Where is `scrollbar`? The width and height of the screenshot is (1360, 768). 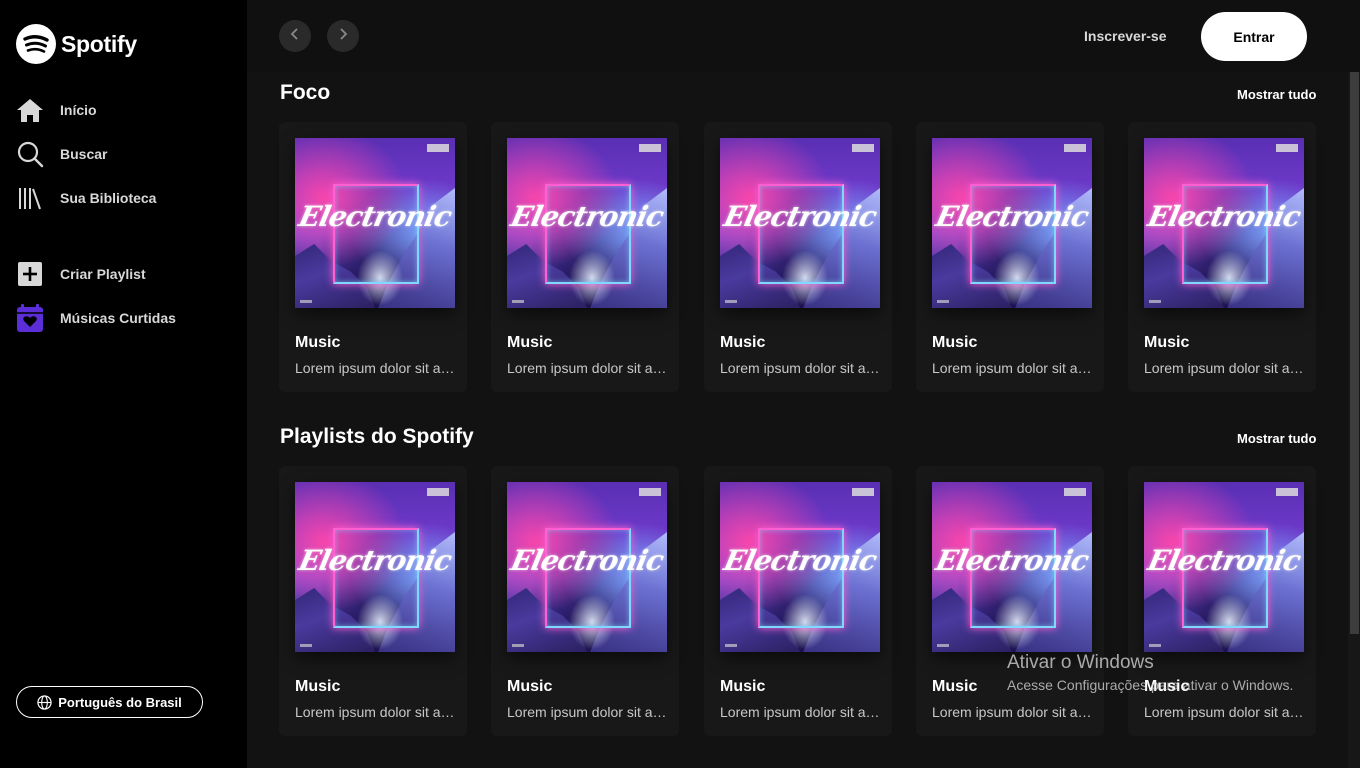 scrollbar is located at coordinates (1354, 420).